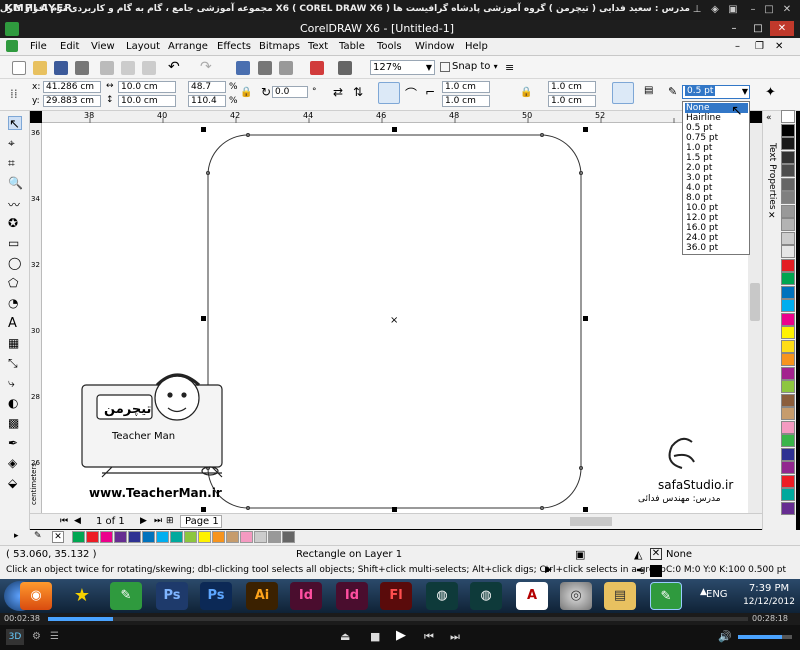 This screenshot has width=800, height=650. What do you see at coordinates (473, 67) in the screenshot?
I see `snap-to-button: Snap to ▾` at bounding box center [473, 67].